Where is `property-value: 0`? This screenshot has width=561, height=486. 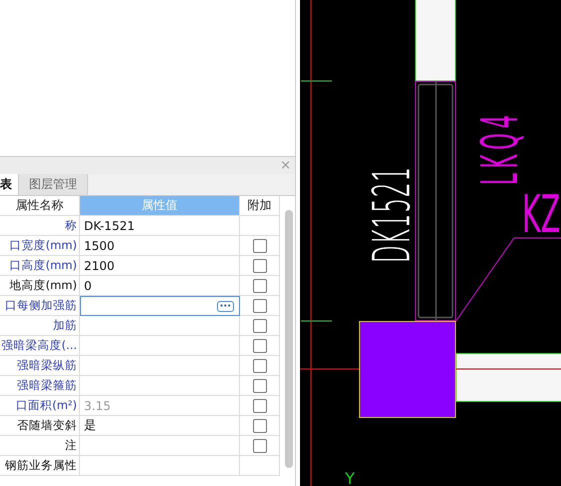 property-value: 0 is located at coordinates (88, 285).